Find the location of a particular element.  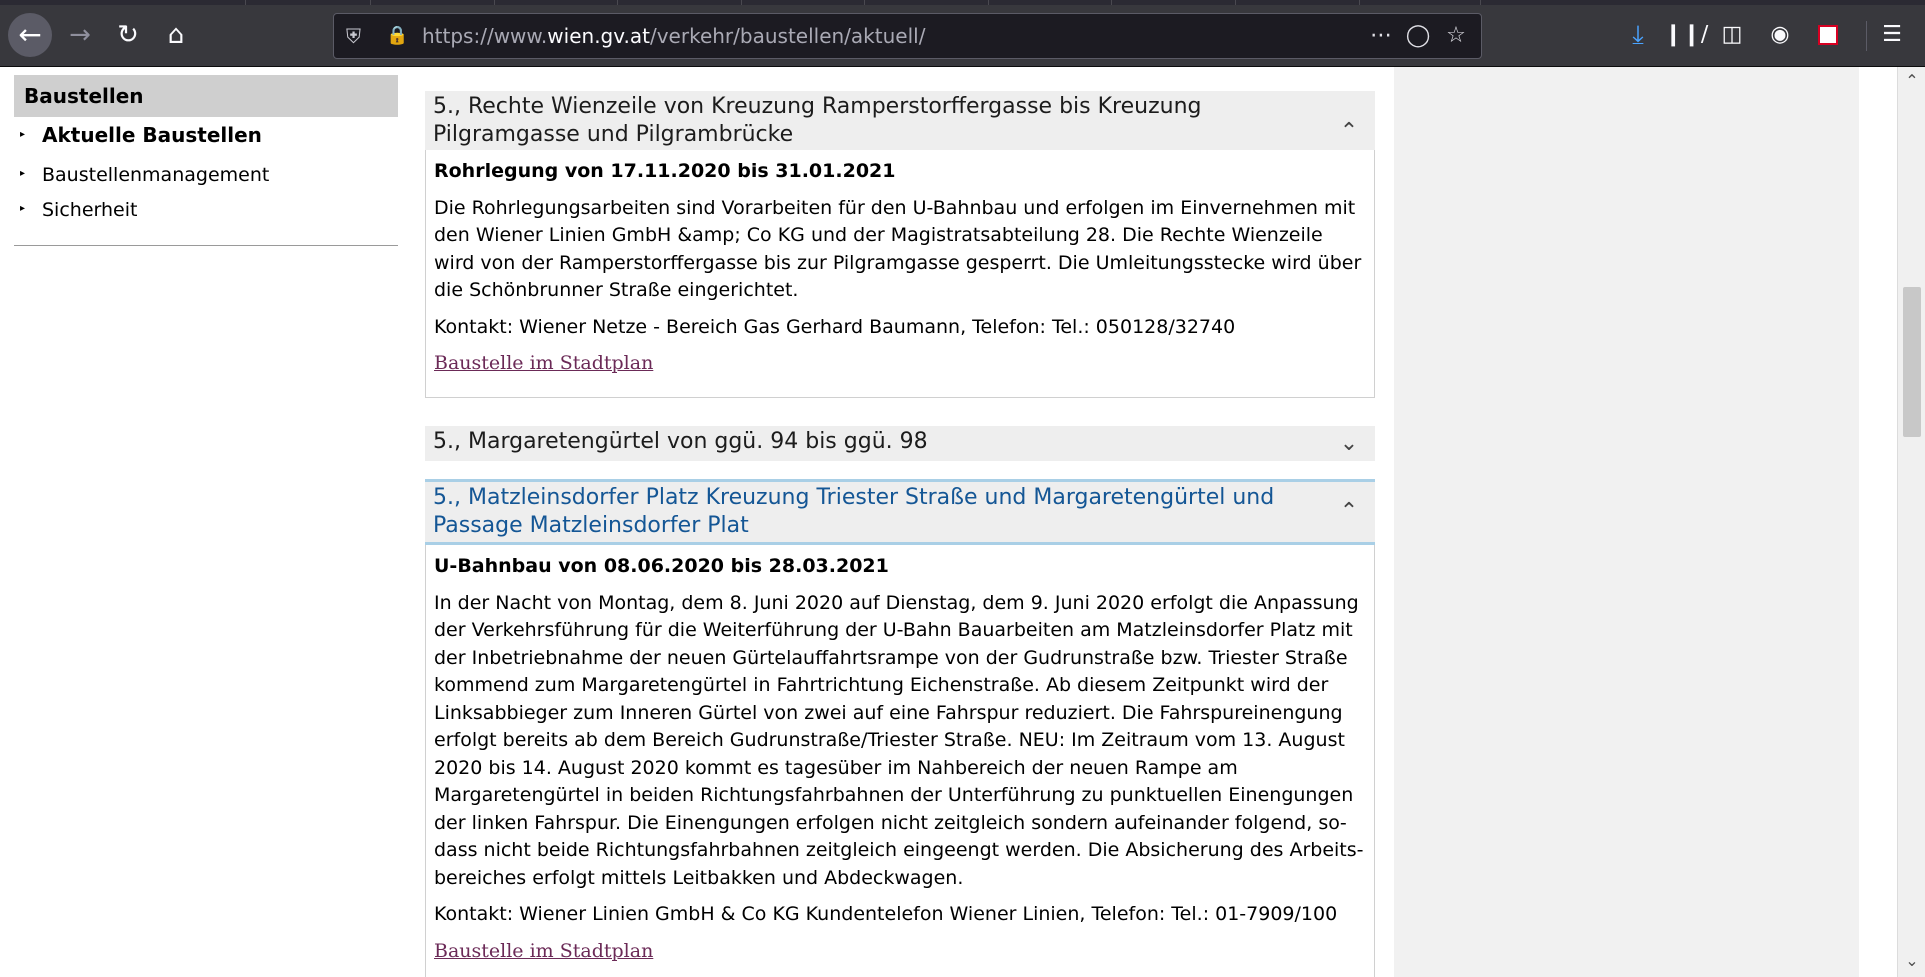

entry-subtitle: U-Bahnbau von 08.06.2020 bis 28.03.2021 is located at coordinates (661, 566).